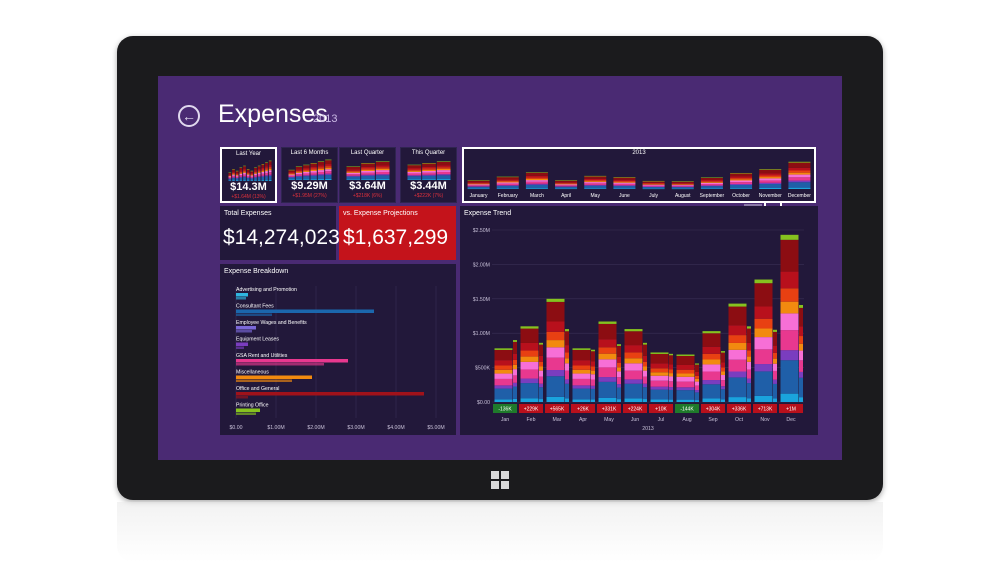 The image size is (1000, 570). Describe the element at coordinates (686, 420) in the screenshot. I see `trend-x-tick-label: Aug` at that location.